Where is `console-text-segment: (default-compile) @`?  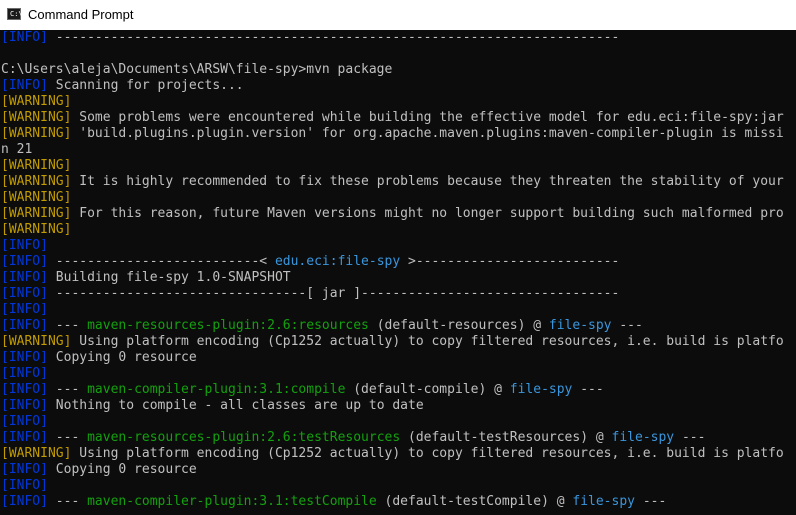 console-text-segment: (default-compile) @ is located at coordinates (427, 389).